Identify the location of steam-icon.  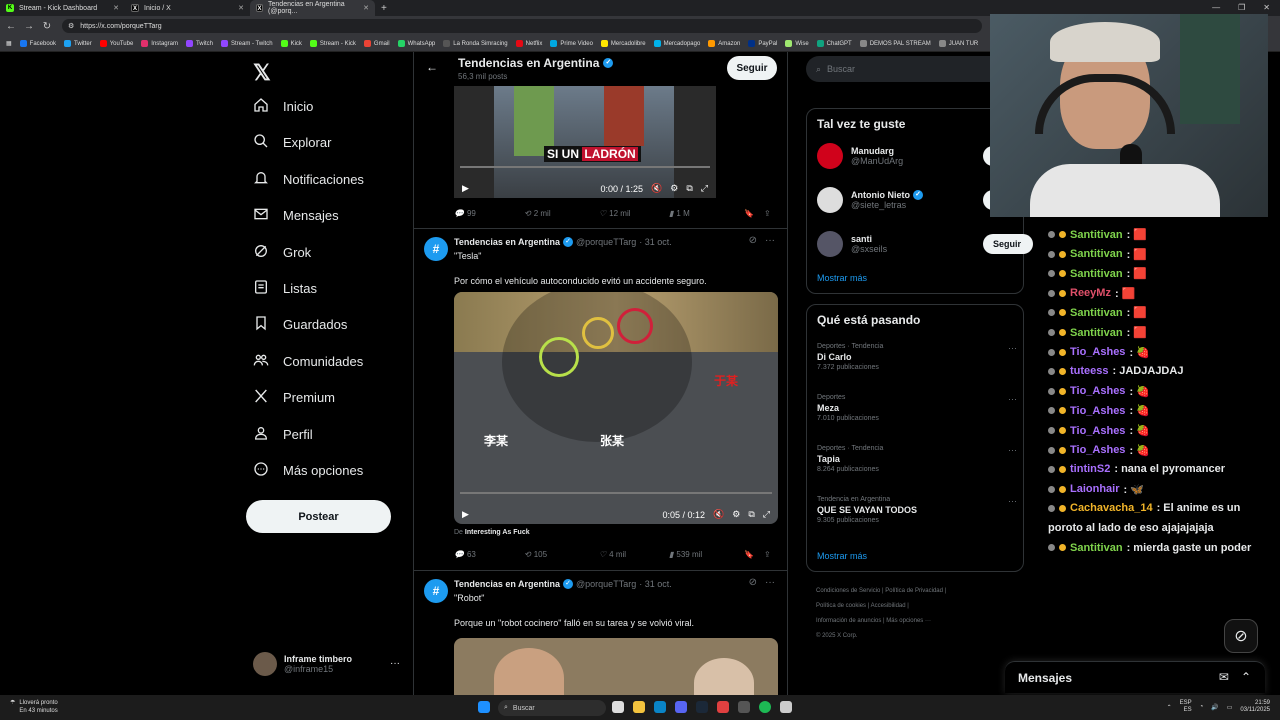
(702, 707).